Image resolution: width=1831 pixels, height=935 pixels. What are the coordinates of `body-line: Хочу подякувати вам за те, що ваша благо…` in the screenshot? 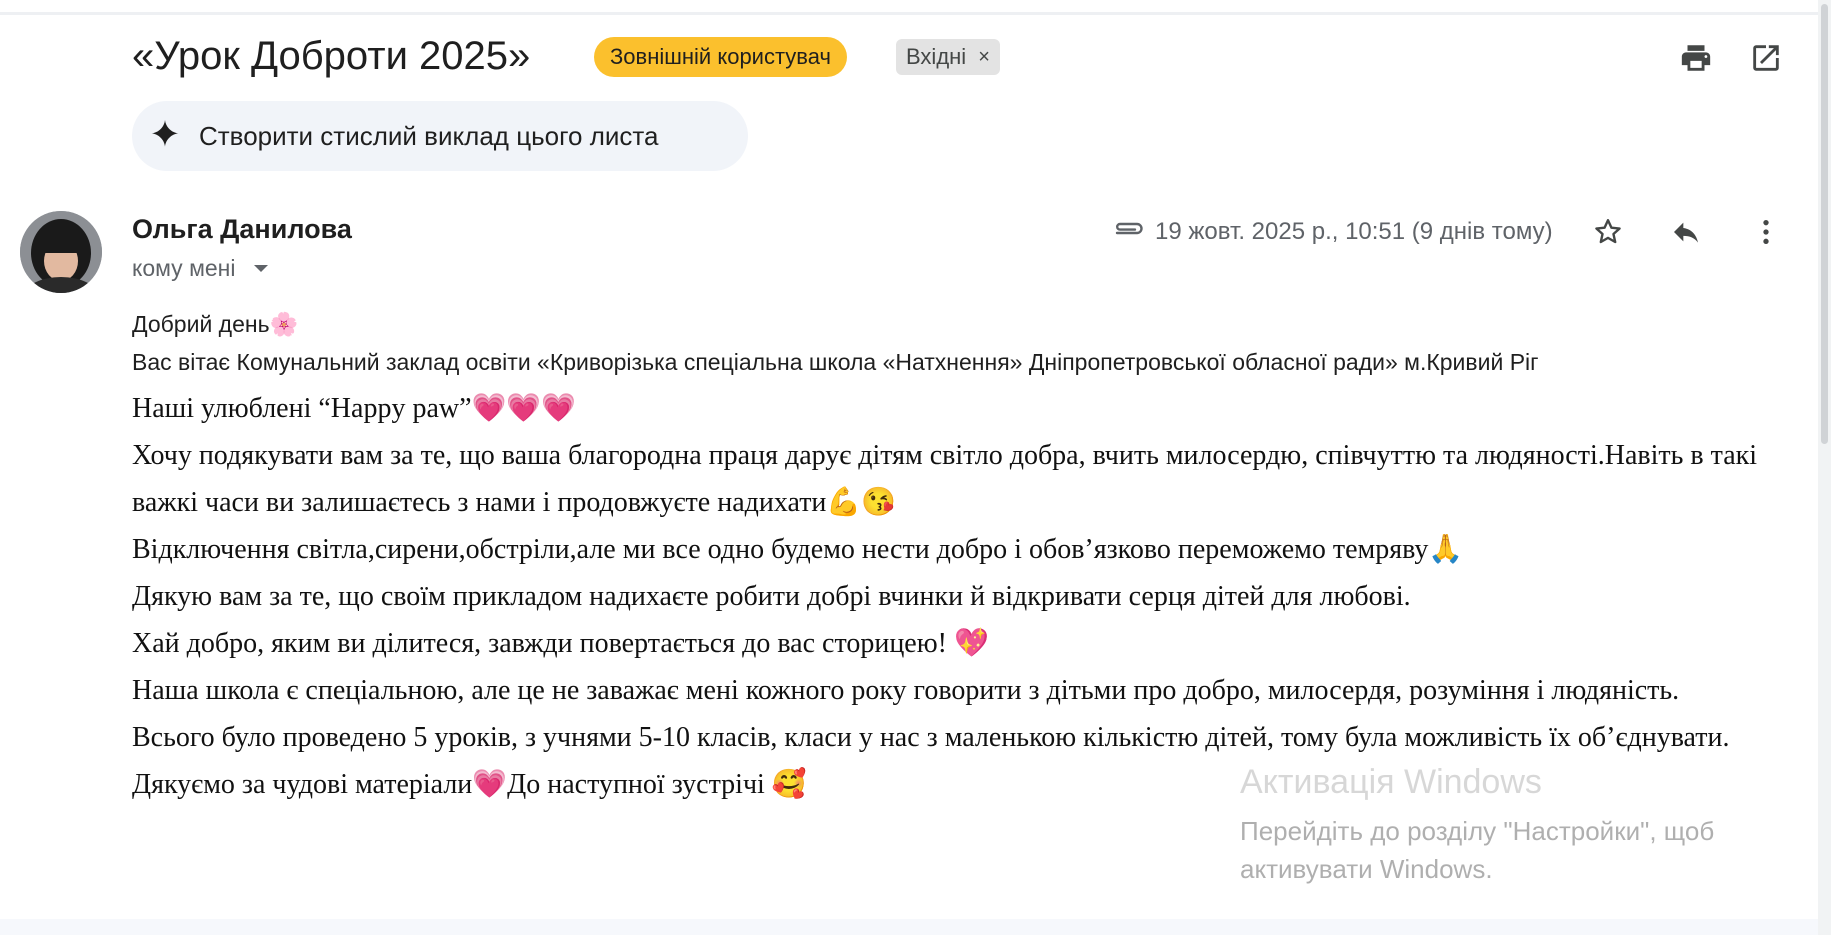 It's located at (945, 479).